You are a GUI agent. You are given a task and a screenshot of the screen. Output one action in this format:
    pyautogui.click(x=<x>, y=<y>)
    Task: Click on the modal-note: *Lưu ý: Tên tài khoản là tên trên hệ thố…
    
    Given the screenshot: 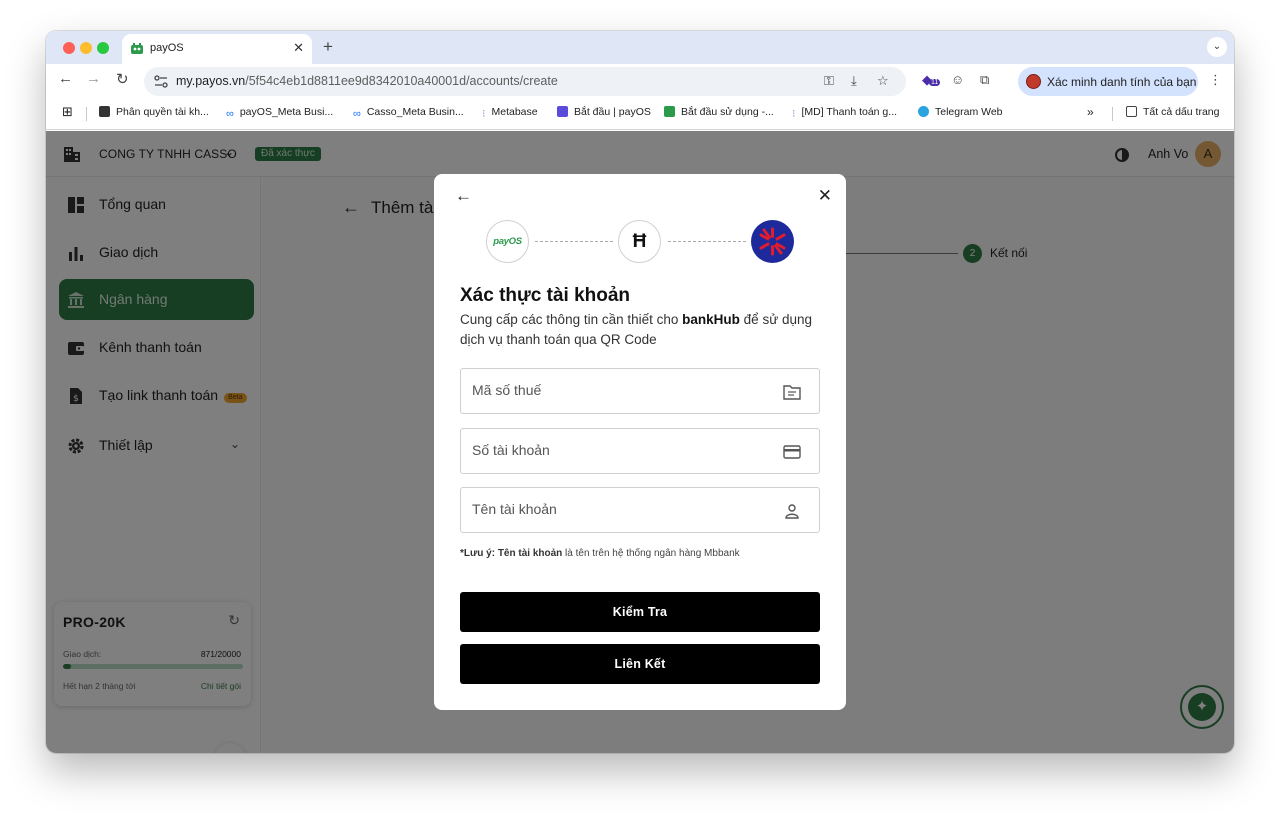 What is the action you would take?
    pyautogui.click(x=600, y=553)
    